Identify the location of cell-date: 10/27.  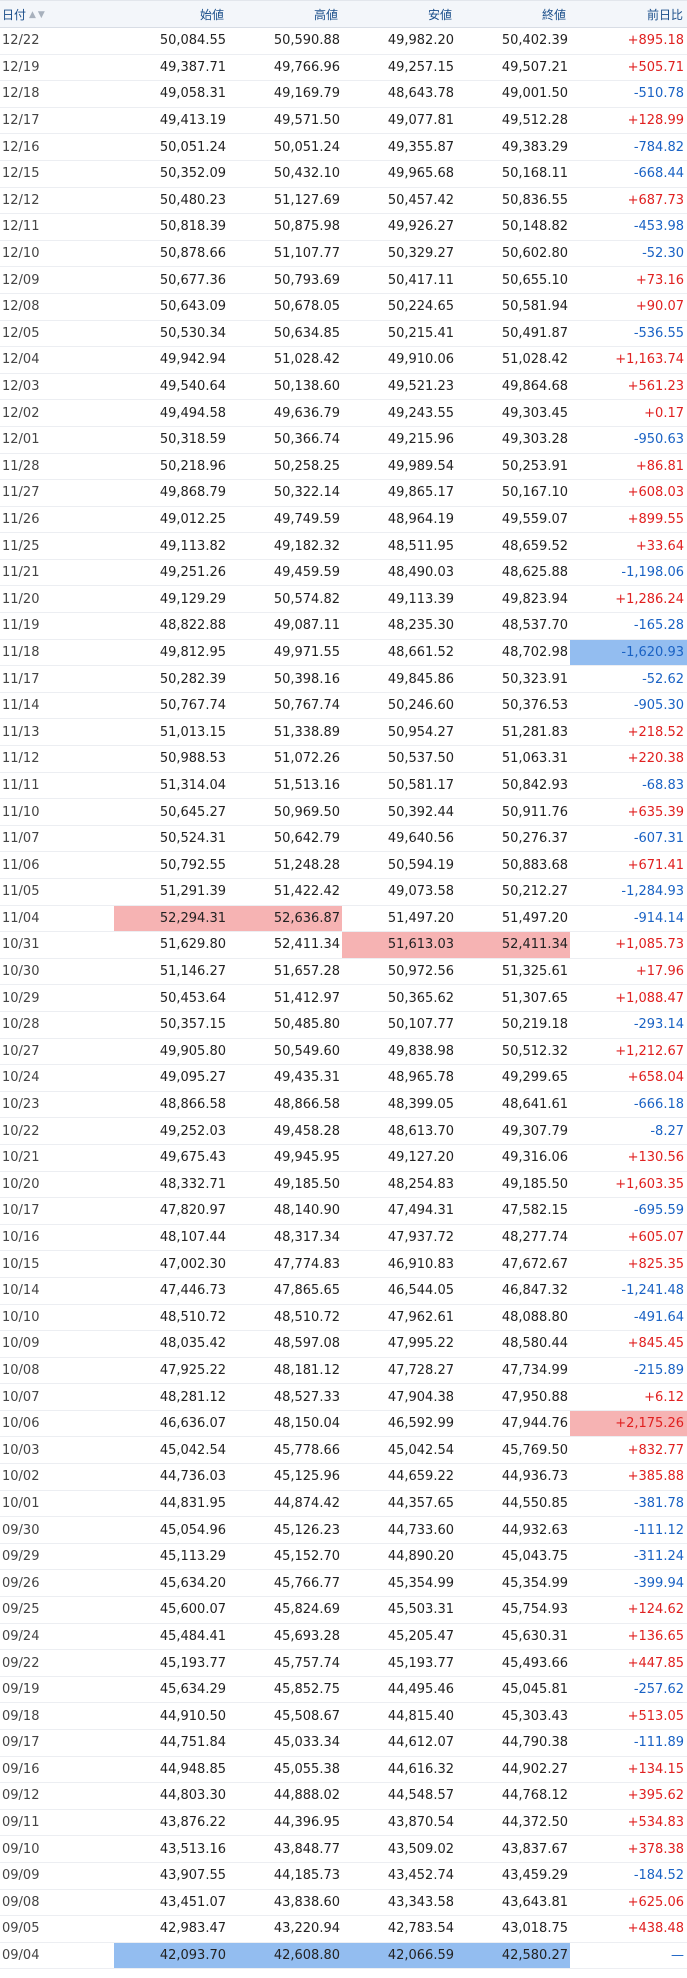
(57, 1052).